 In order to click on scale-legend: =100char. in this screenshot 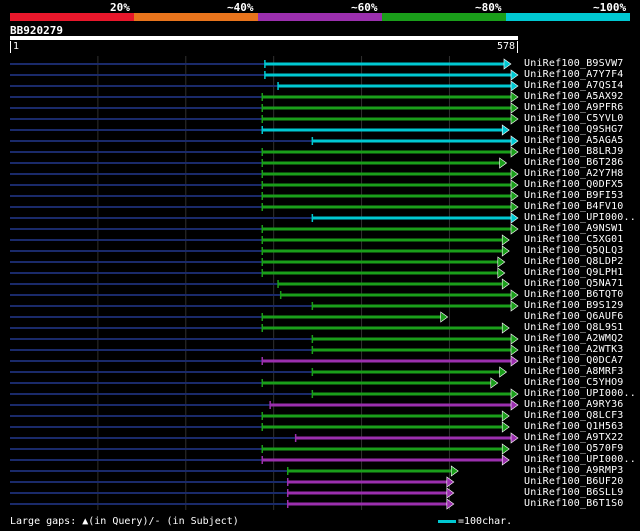, I will do `click(475, 521)`.